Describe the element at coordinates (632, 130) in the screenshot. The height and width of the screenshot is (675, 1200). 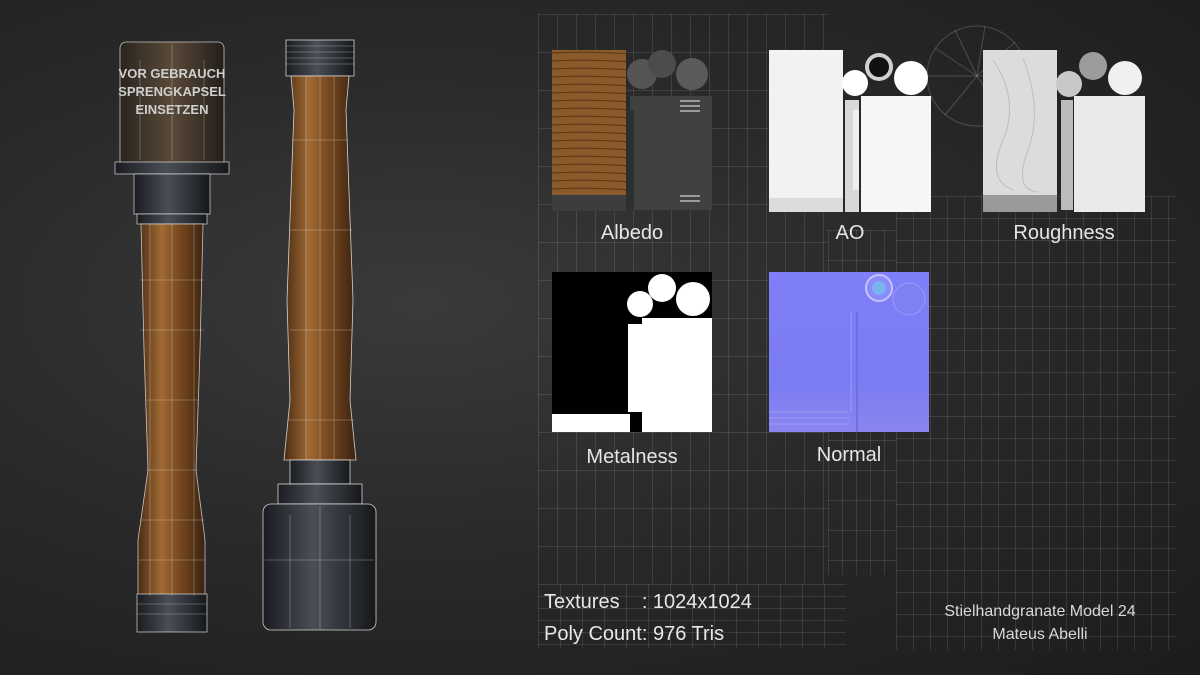
I see `albedo-map` at that location.